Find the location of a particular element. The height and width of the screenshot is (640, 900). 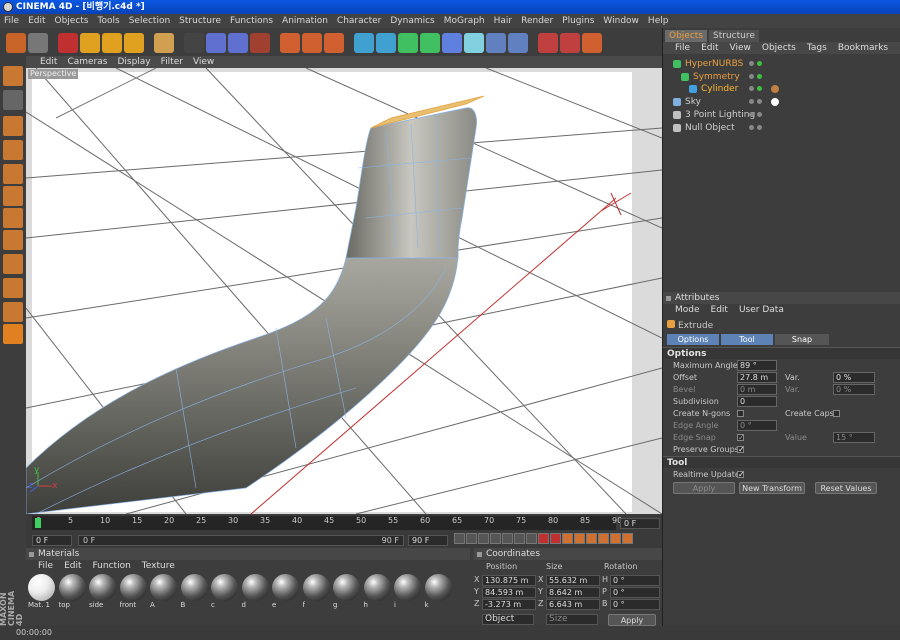

material-item: i is located at coordinates (408, 592).